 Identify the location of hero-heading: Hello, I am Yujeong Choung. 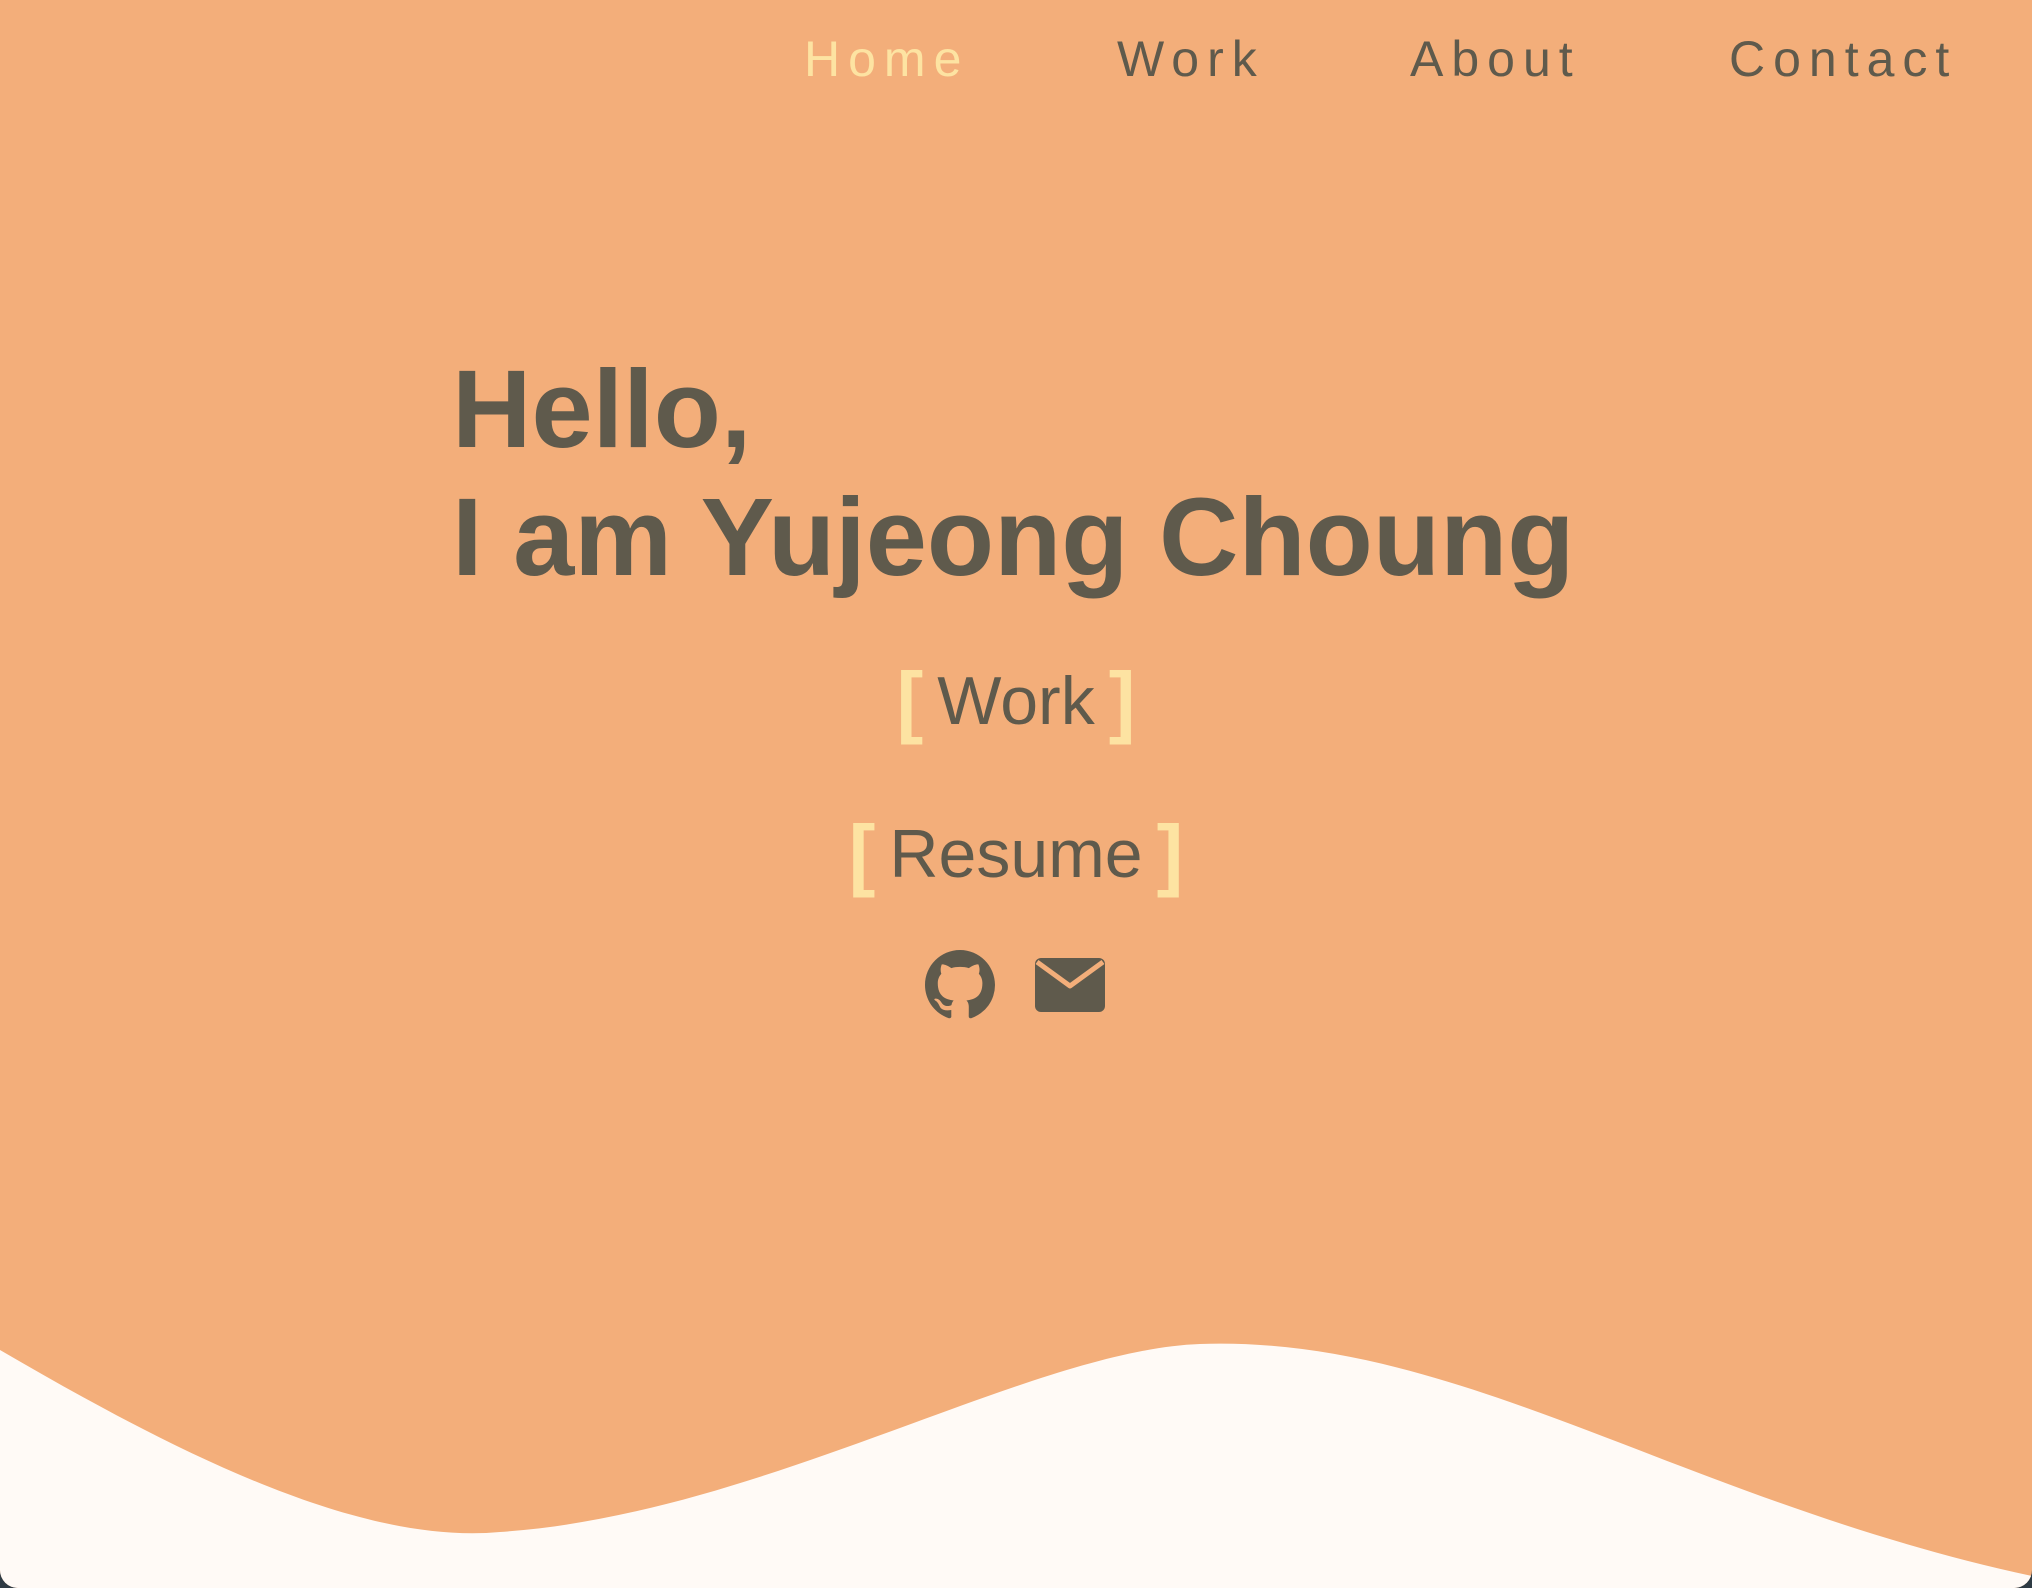
(1013, 474).